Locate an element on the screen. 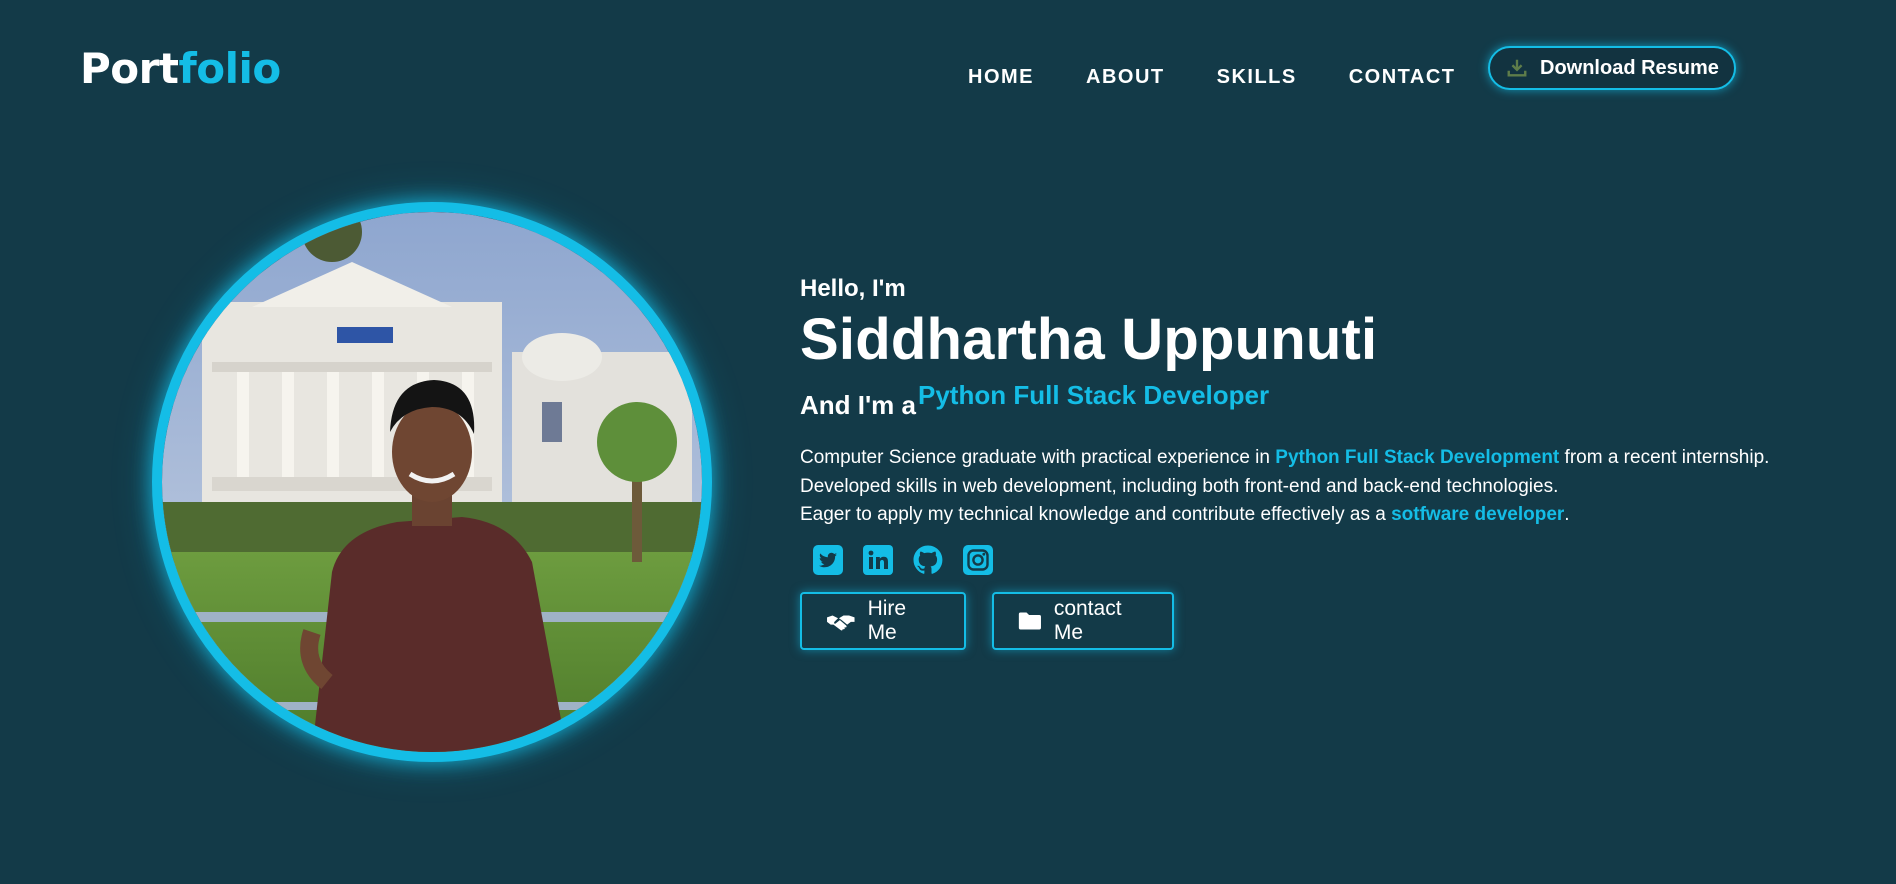  hire-me-button: Hire Me is located at coordinates (883, 620).